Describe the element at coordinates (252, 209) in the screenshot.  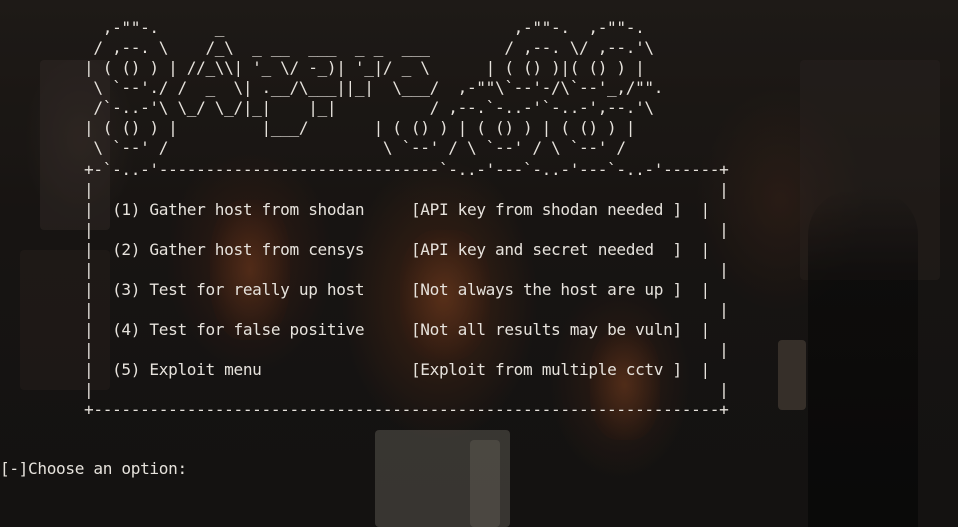
I see `menu-option-label: (1) Gather host from shodan` at that location.